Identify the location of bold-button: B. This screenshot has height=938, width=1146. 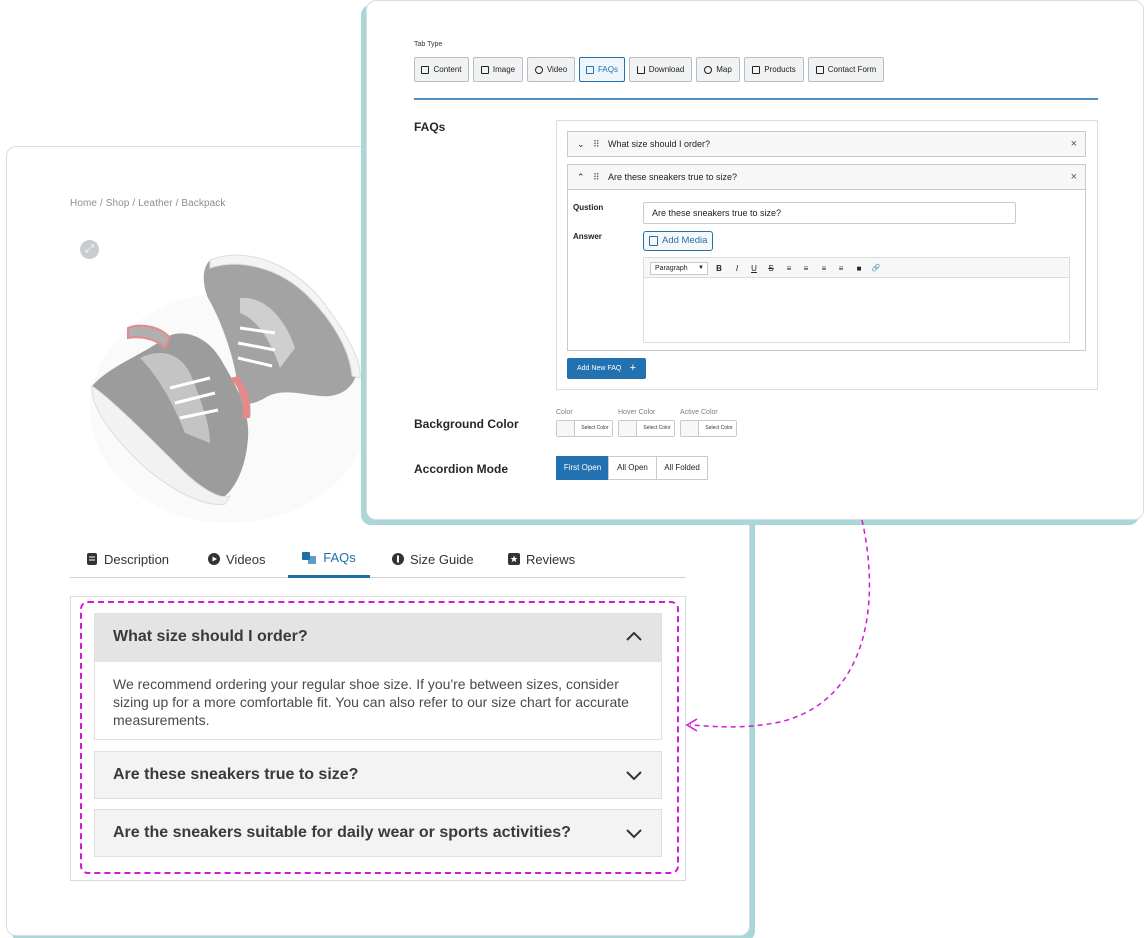
(719, 268).